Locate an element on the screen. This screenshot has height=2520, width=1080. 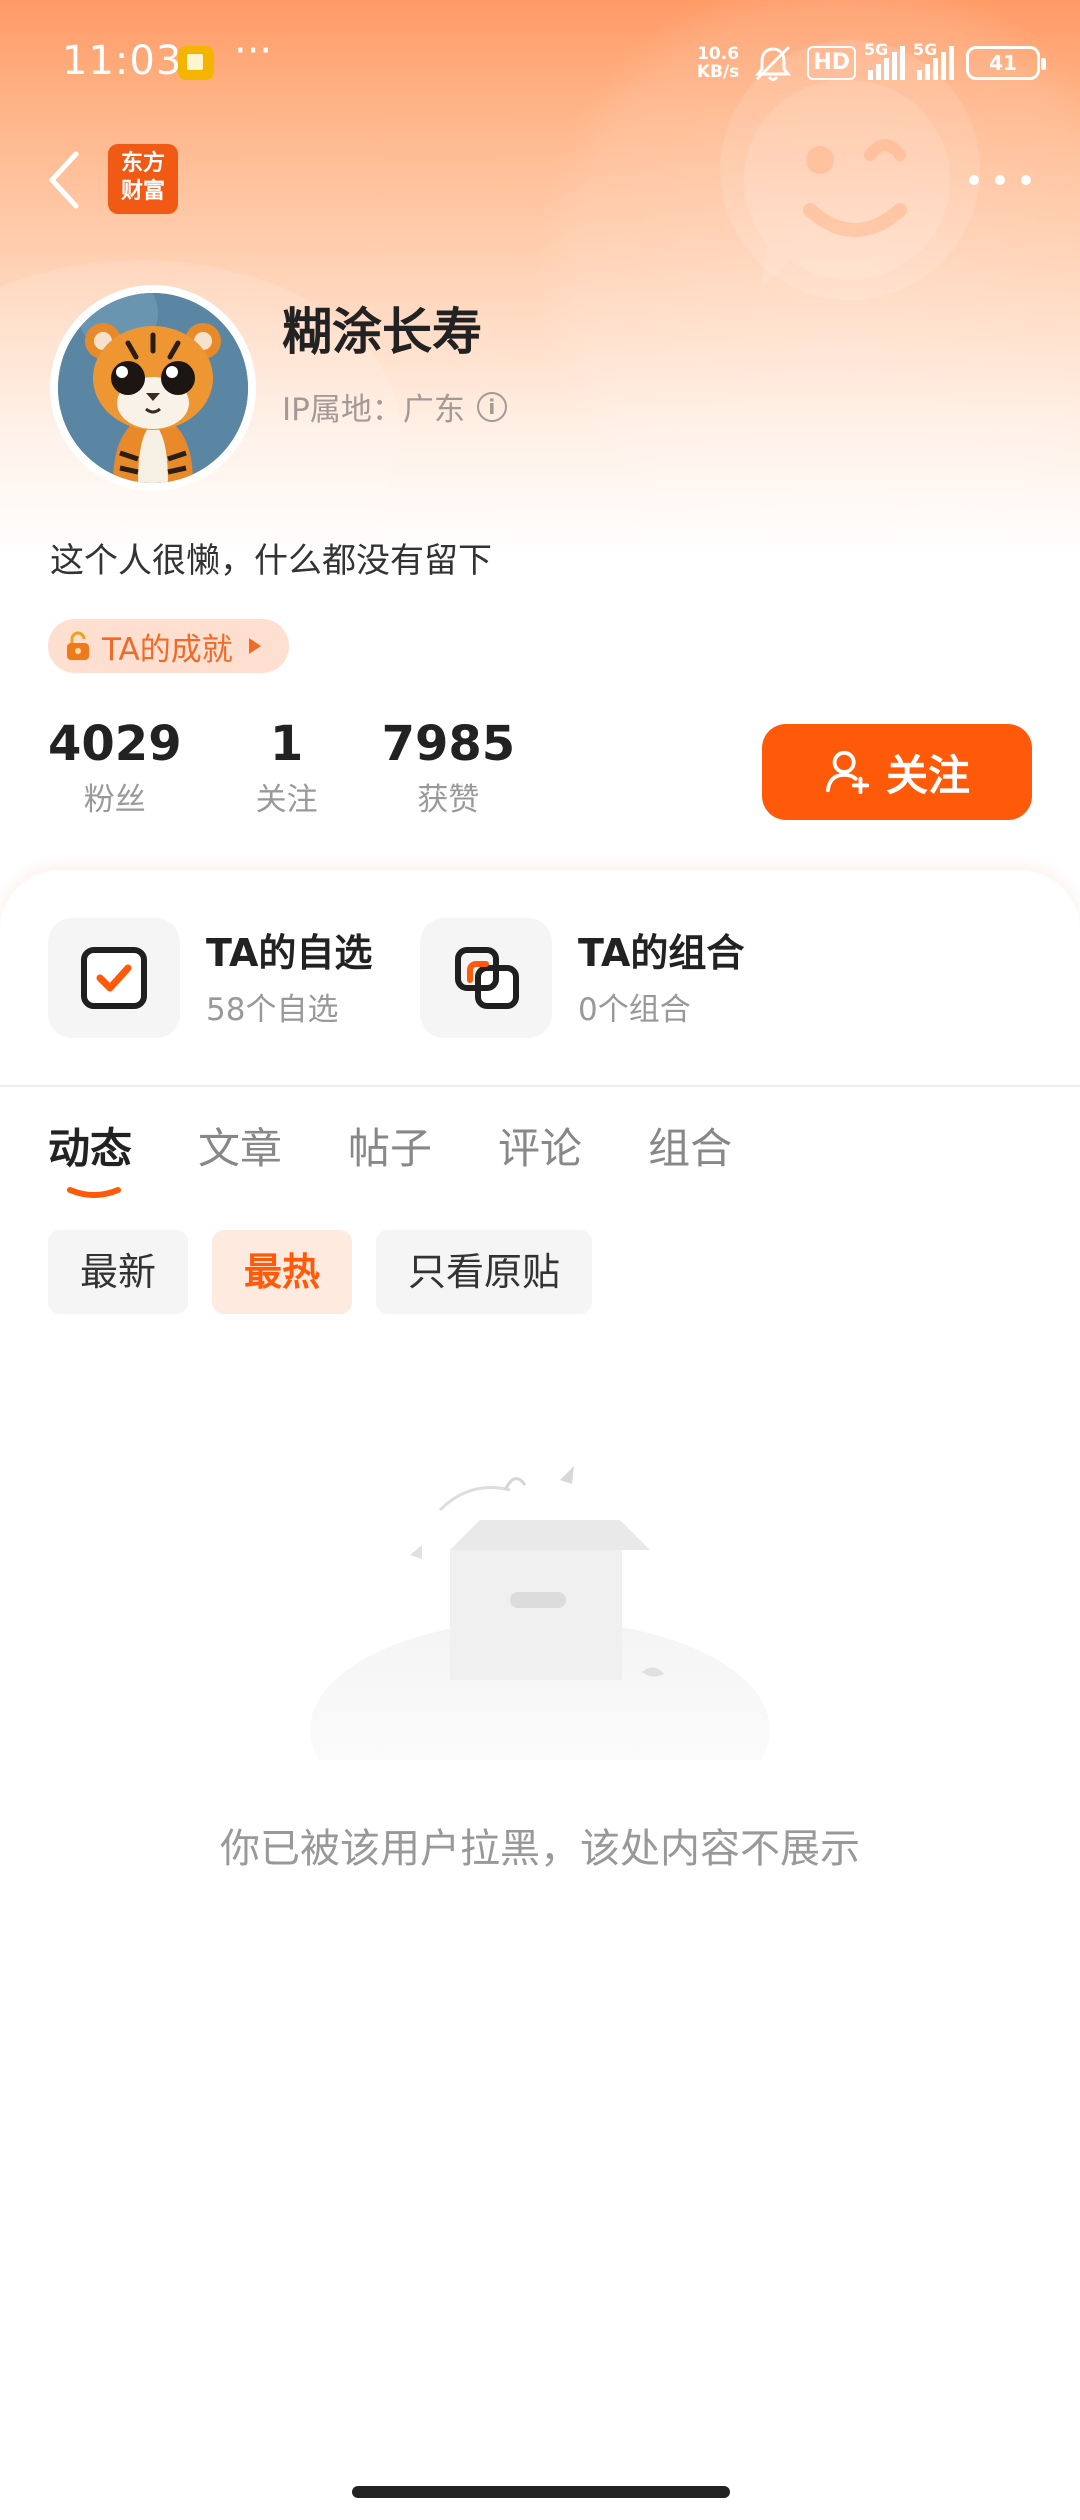
tab-articles: 文章 is located at coordinates (240, 1149).